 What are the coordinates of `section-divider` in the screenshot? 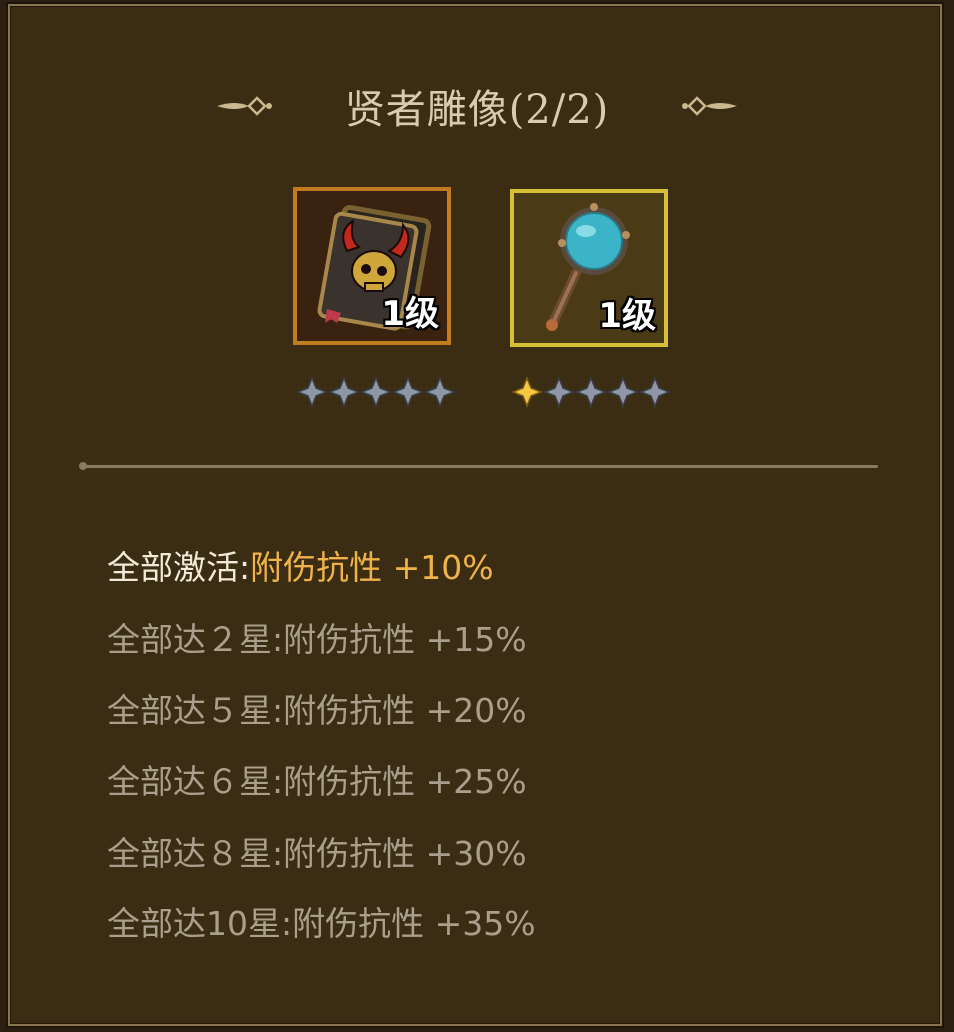 It's located at (478, 466).